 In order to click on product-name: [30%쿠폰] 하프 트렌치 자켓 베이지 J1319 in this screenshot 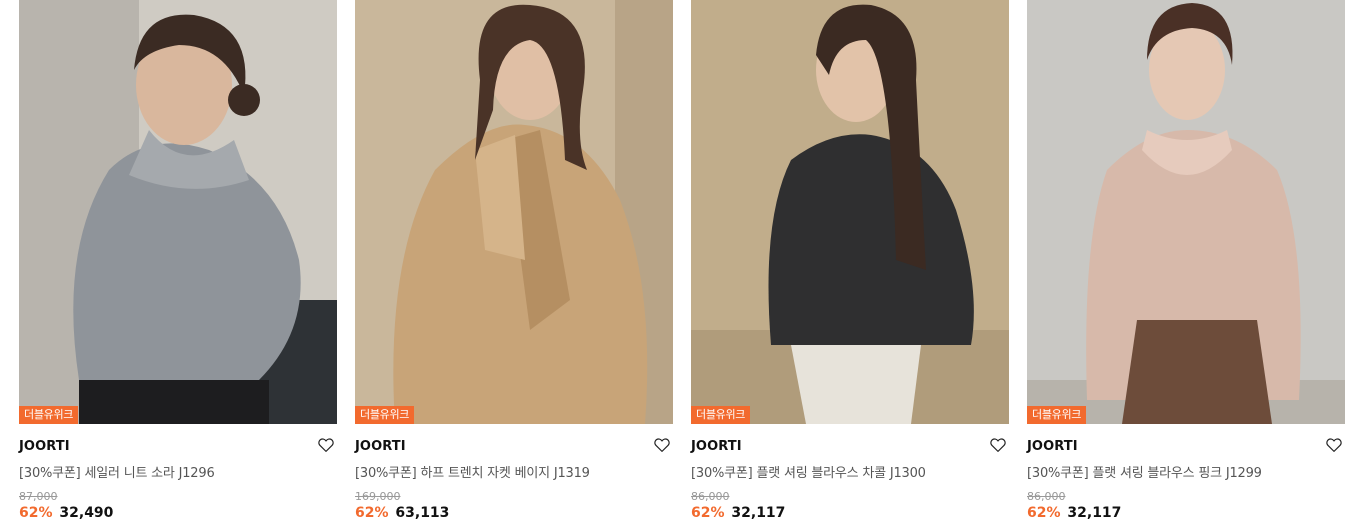, I will do `click(514, 471)`.